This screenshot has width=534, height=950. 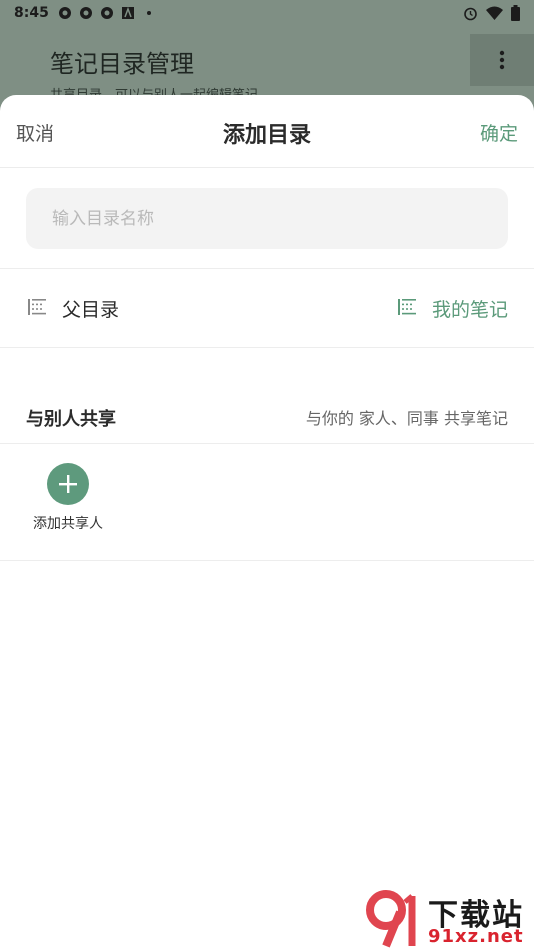 I want to click on more-vertical-icon, so click(x=502, y=60).